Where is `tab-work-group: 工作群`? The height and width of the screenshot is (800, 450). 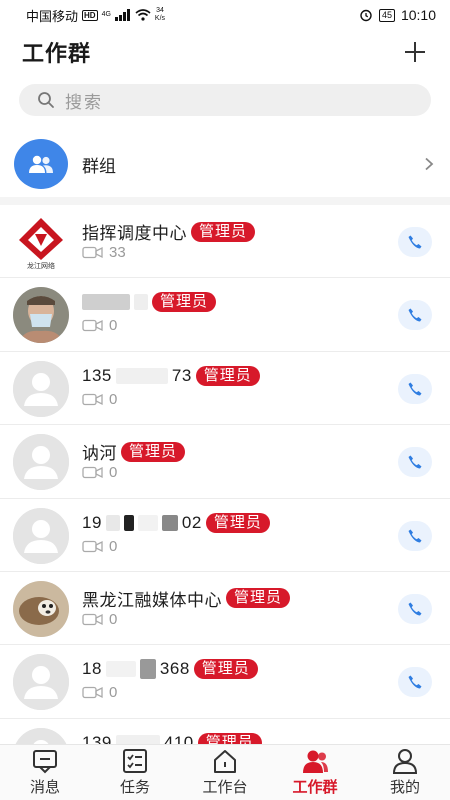
tab-work-group: 工作群 is located at coordinates (315, 772).